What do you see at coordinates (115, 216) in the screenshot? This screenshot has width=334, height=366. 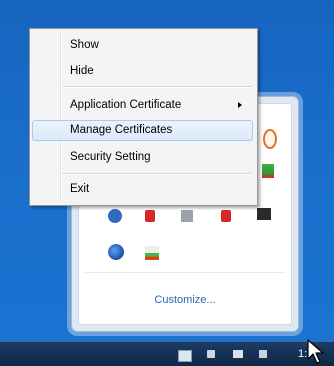 I see `blue-app-icon` at bounding box center [115, 216].